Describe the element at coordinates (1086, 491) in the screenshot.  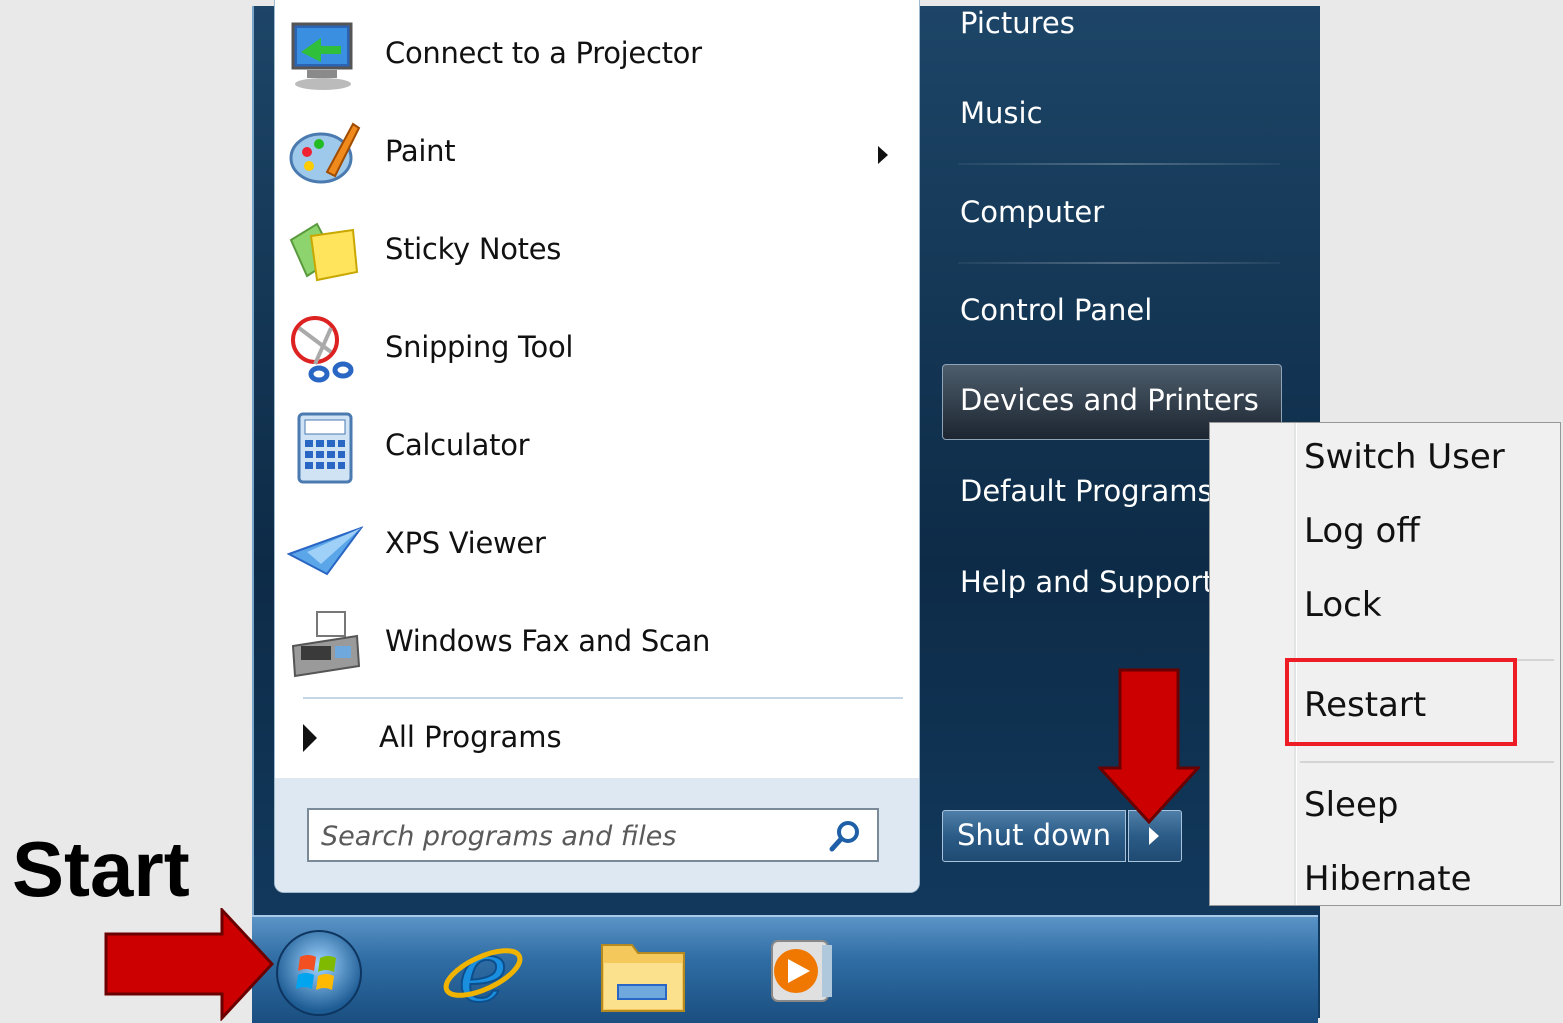
I see `right-item-default-programs: Default Programs` at that location.